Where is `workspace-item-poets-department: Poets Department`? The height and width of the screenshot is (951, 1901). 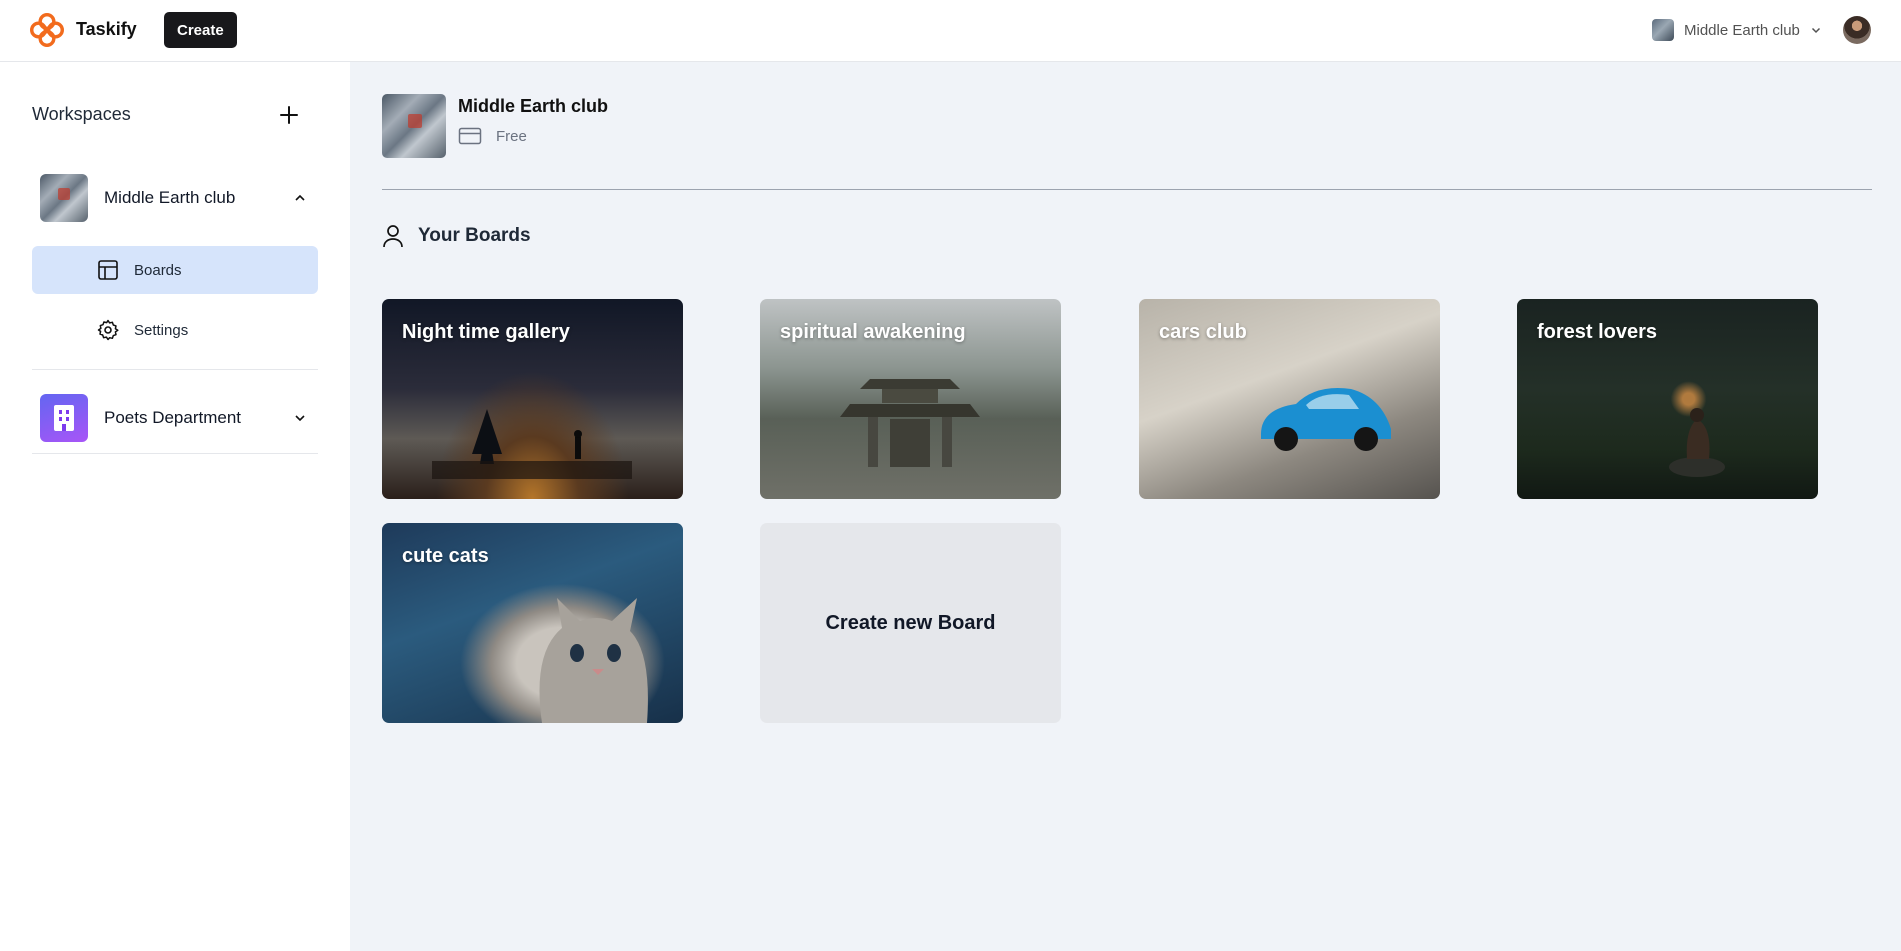
workspace-item-poets-department: Poets Department is located at coordinates (175, 418).